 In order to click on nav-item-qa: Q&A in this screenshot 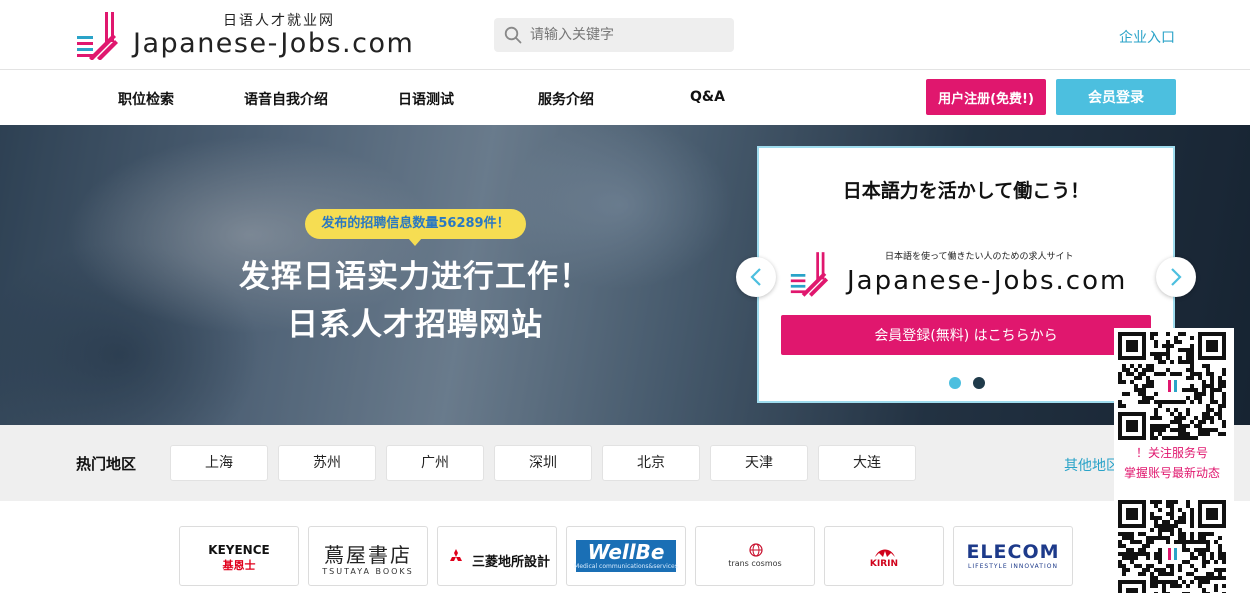, I will do `click(707, 97)`.